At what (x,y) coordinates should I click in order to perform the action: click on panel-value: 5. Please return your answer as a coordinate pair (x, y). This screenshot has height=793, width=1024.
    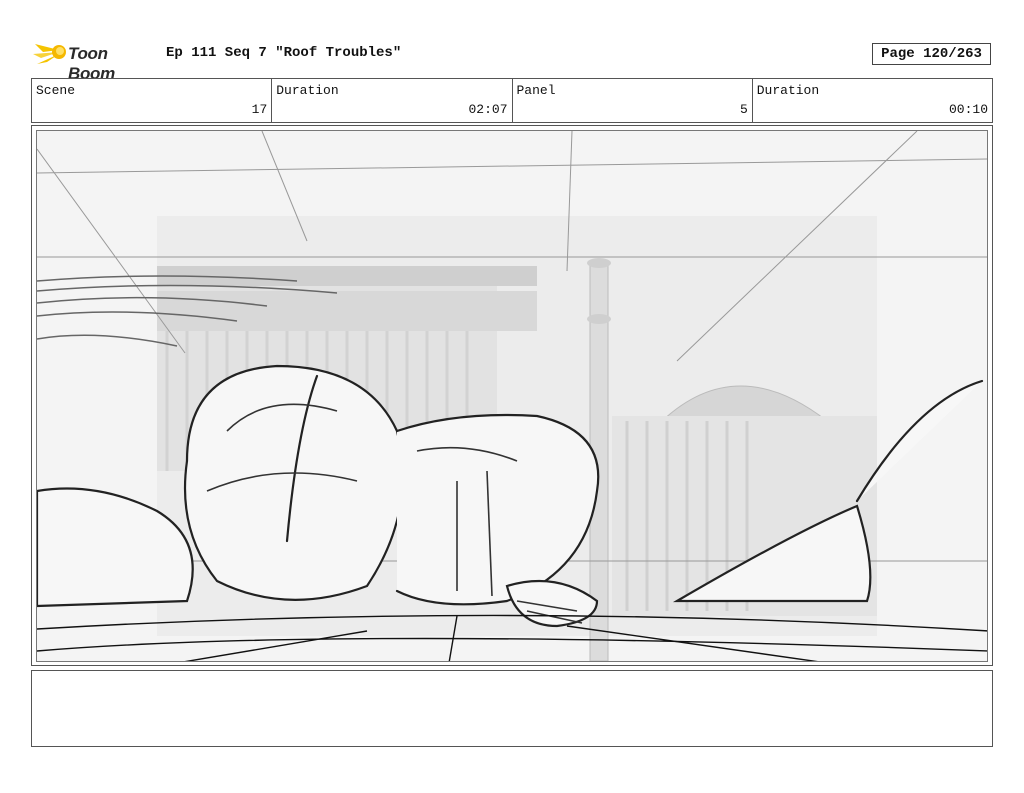
    Looking at the image, I should click on (743, 109).